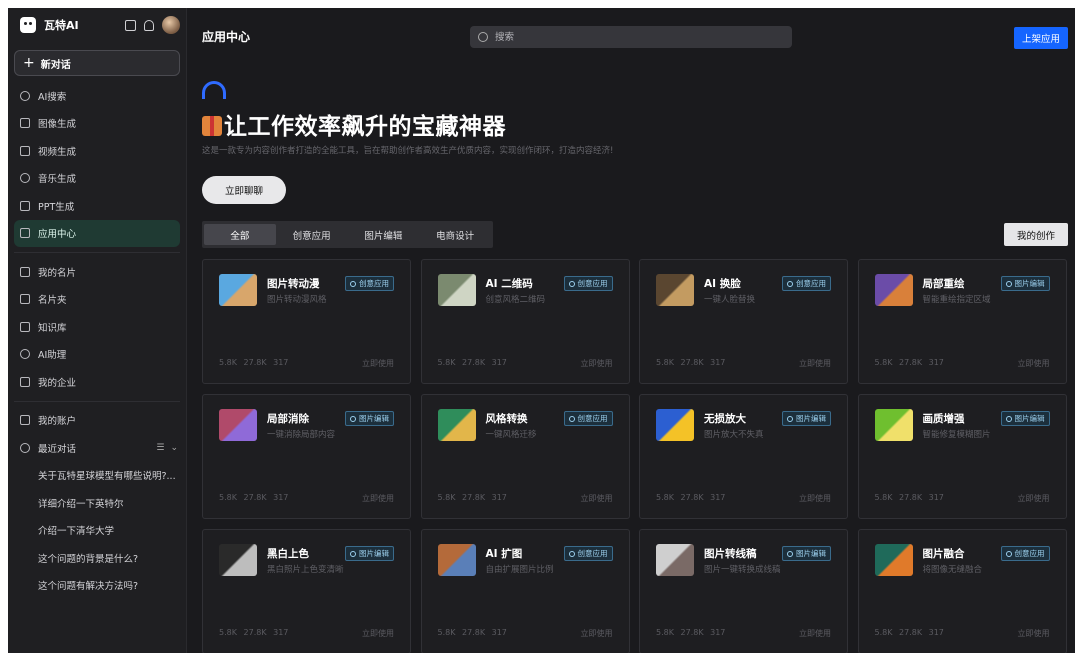 Image resolution: width=1083 pixels, height=661 pixels. I want to click on sidebar-toggle-icon, so click(130, 25).